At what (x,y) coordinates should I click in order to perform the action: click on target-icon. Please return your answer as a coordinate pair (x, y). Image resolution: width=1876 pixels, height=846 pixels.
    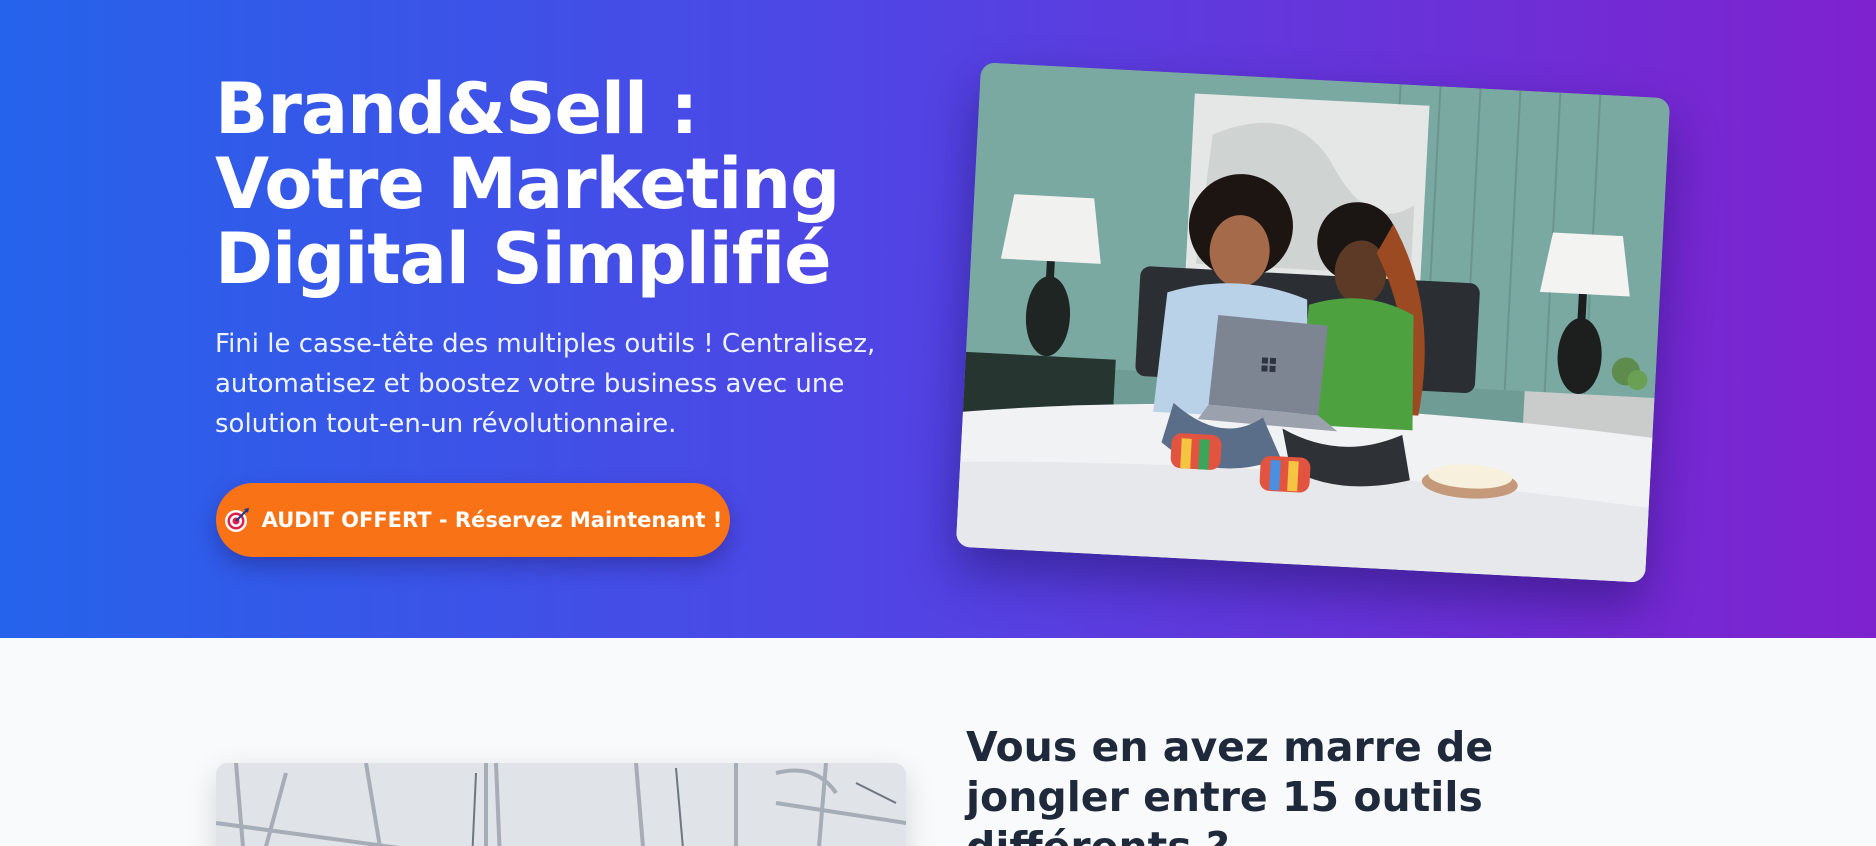
    Looking at the image, I should click on (237, 520).